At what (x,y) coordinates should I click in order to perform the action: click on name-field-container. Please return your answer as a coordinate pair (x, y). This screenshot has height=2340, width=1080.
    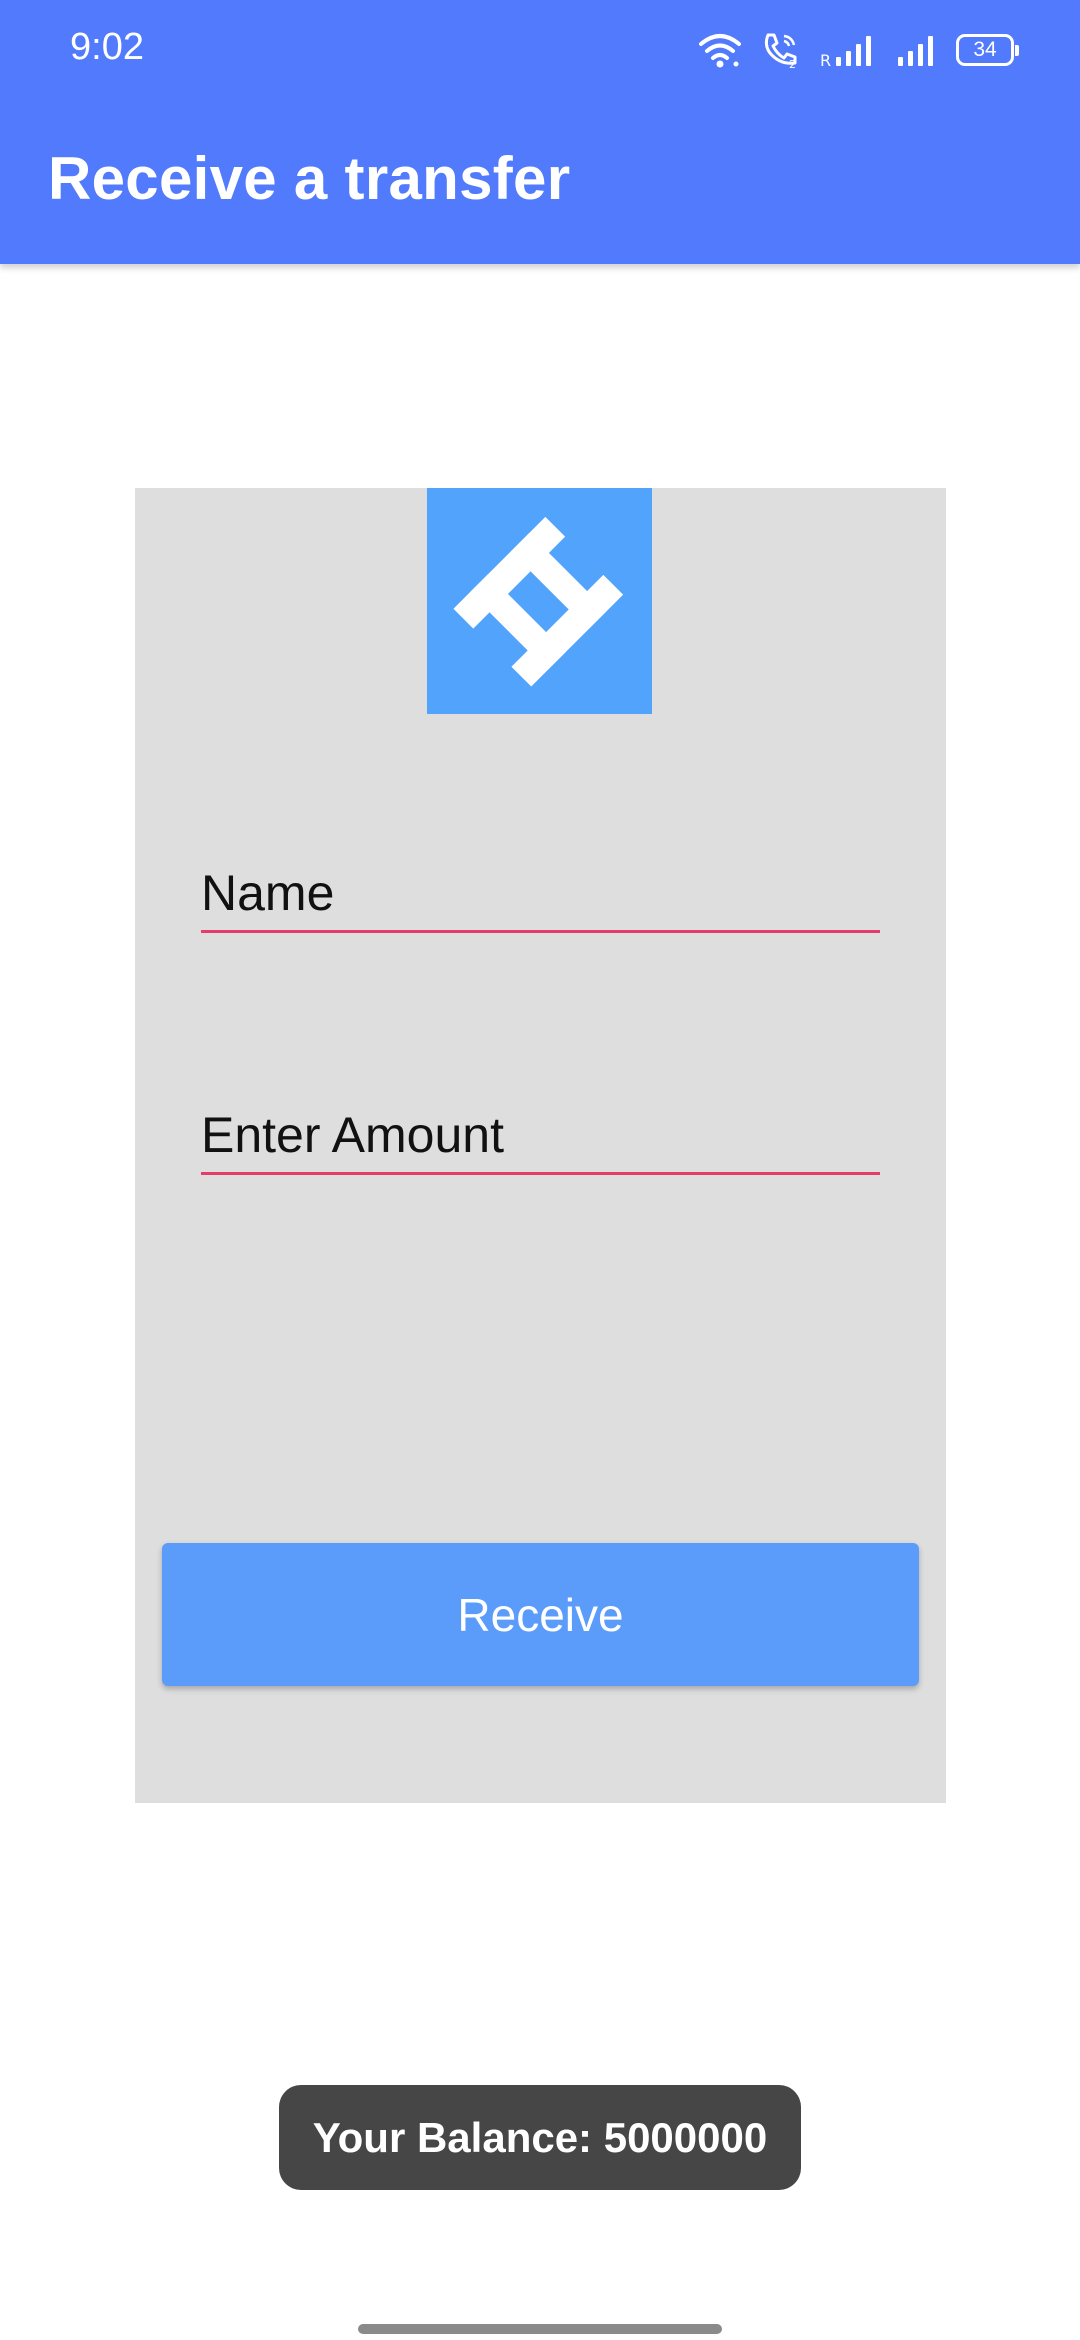
    Looking at the image, I should click on (540, 873).